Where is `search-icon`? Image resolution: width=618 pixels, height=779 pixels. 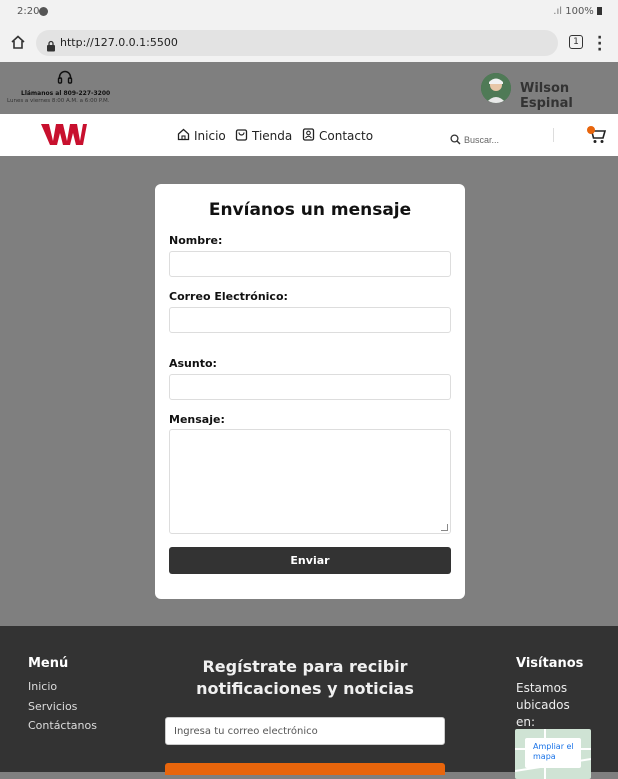
search-icon is located at coordinates (455, 139).